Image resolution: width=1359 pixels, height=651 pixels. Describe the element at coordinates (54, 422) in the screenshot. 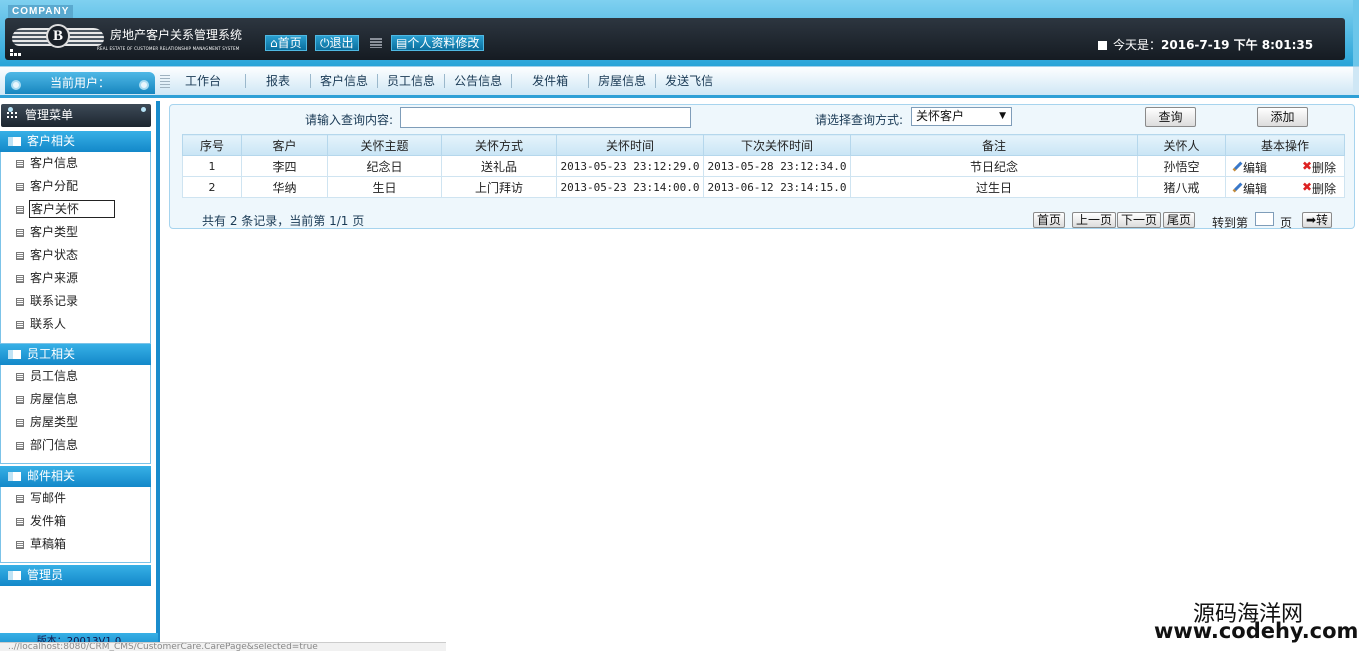

I see `sidebar-item-label: 房屋类型` at that location.